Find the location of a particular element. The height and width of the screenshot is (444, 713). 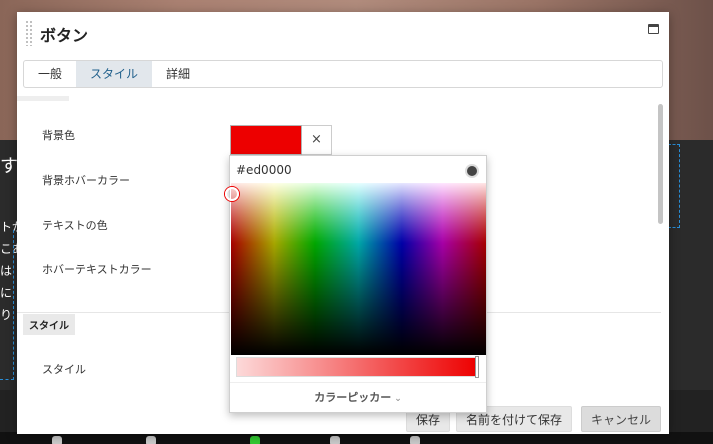

maximize-icon is located at coordinates (653, 29).